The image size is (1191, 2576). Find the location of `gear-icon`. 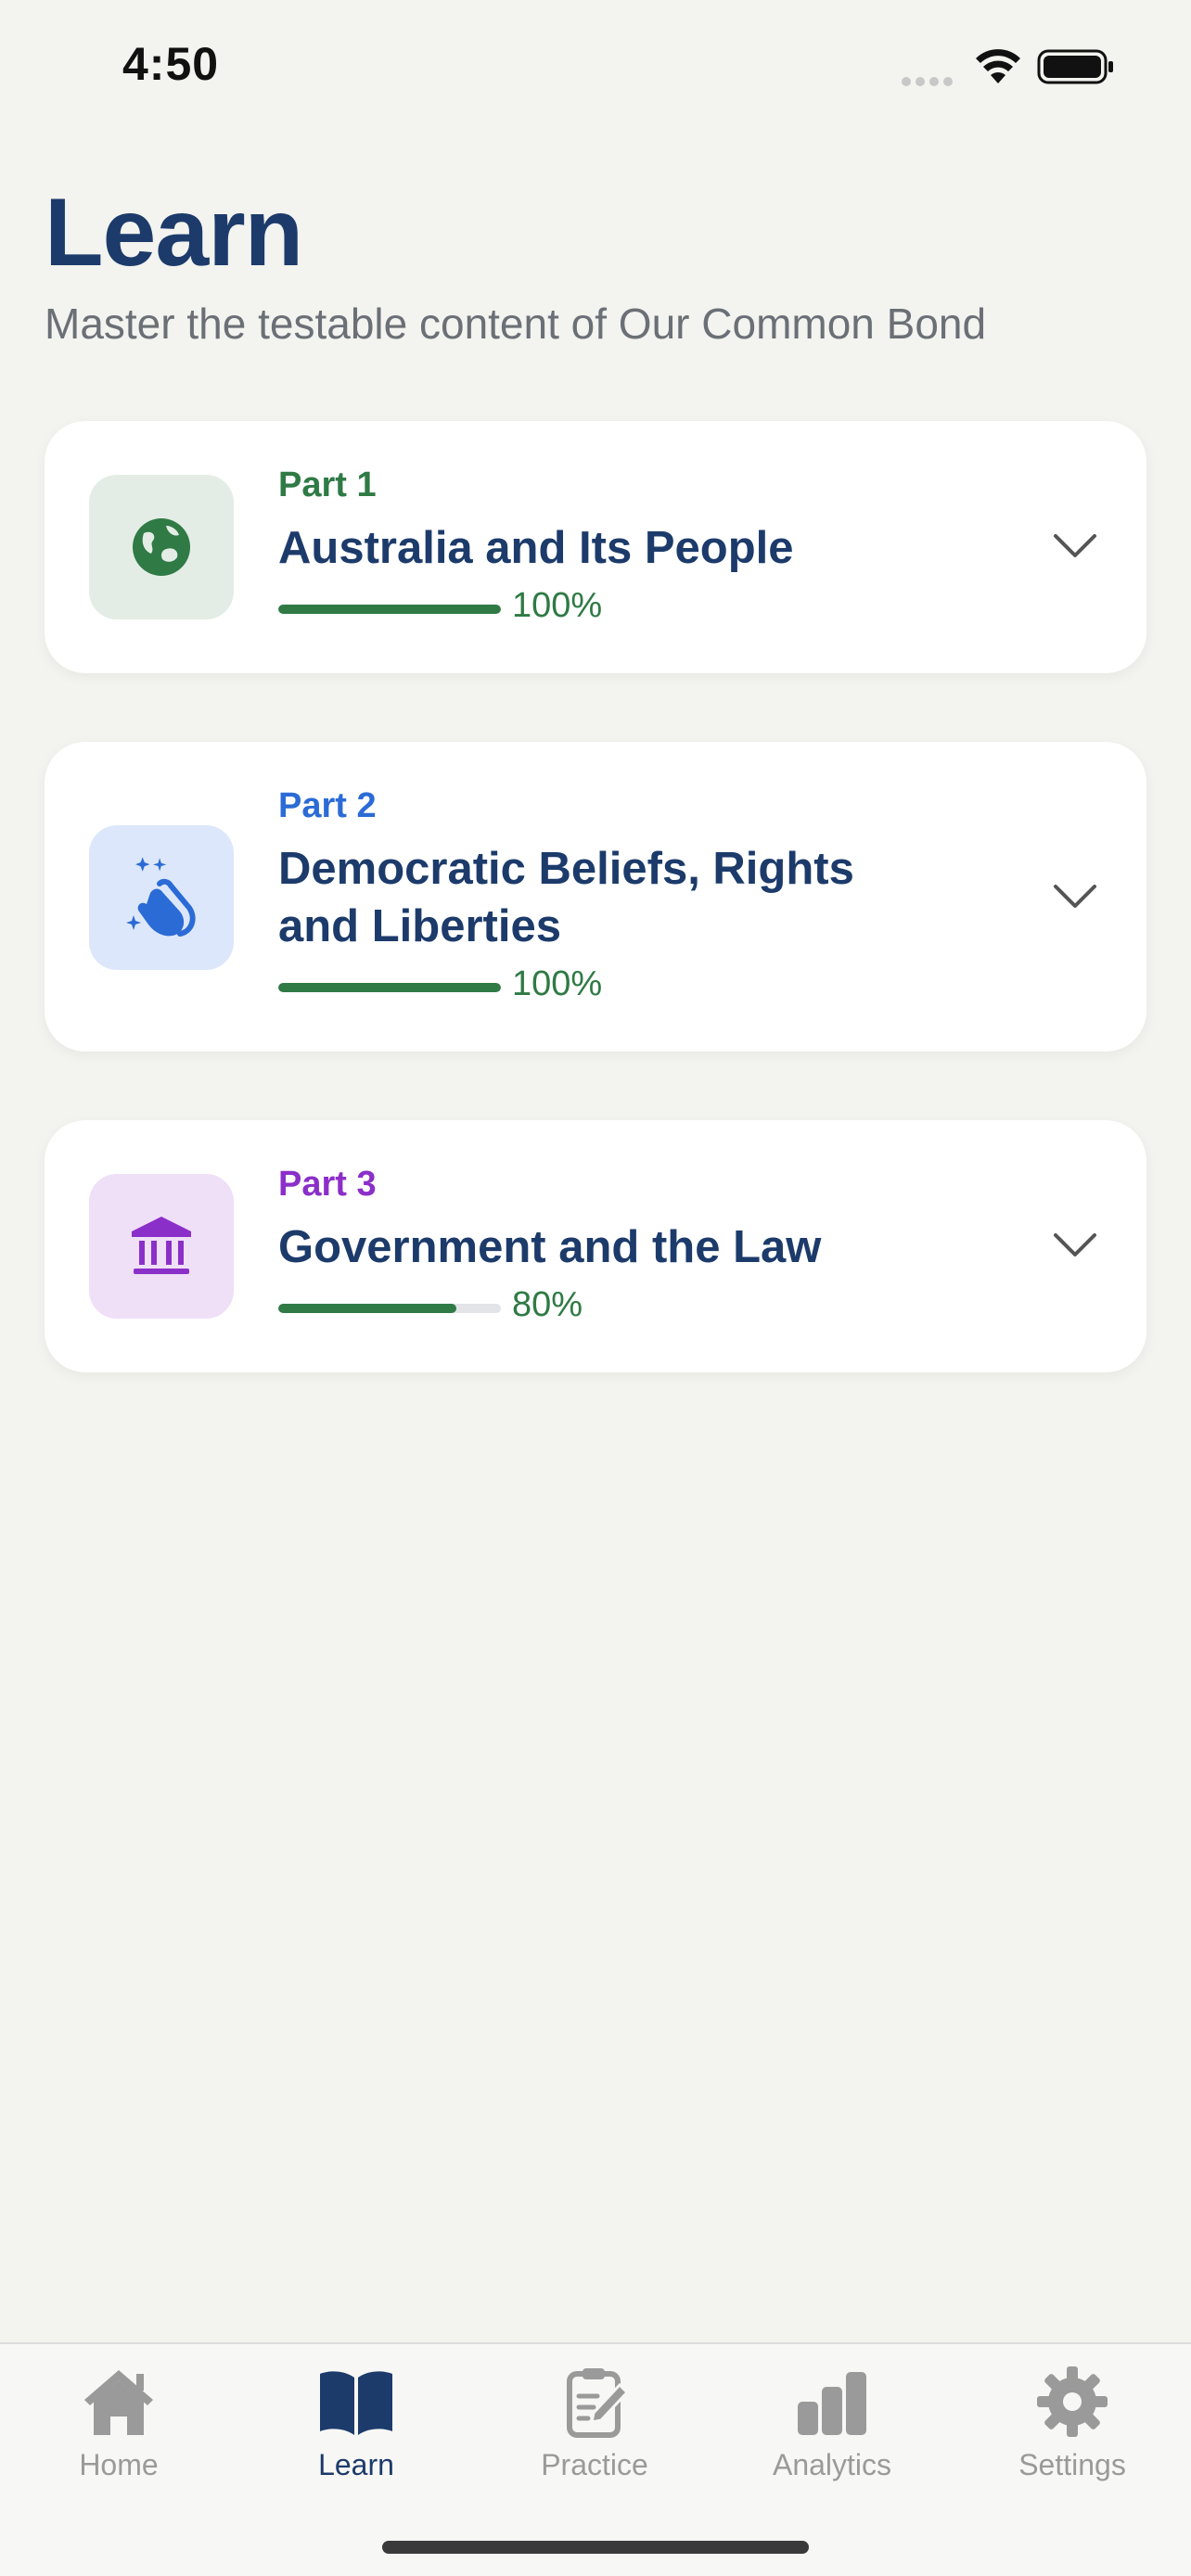

gear-icon is located at coordinates (1073, 2401).